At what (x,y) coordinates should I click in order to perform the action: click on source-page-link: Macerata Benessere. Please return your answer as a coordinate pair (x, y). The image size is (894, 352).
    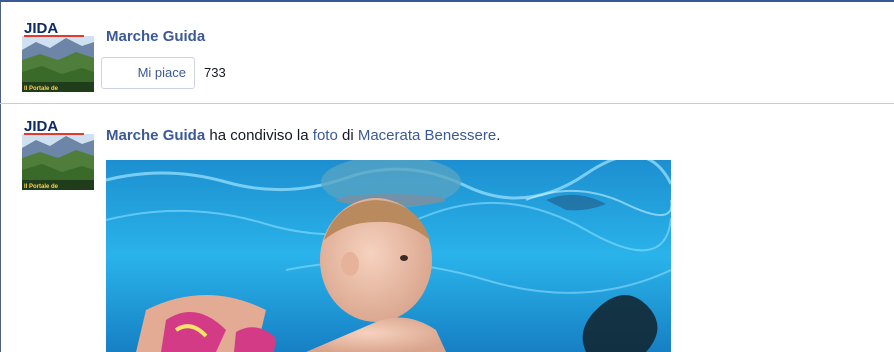
    Looking at the image, I should click on (427, 135).